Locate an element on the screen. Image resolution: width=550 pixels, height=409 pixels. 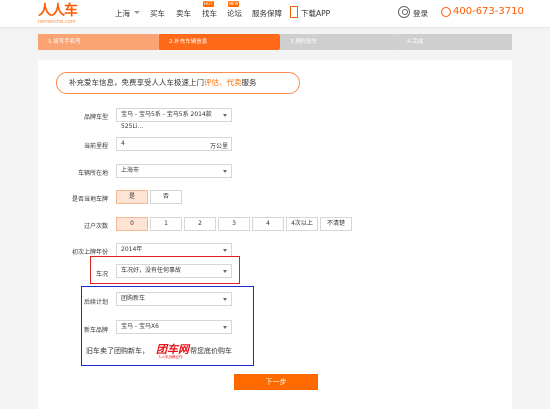
transfer-option-0: 0 is located at coordinates (132, 224).